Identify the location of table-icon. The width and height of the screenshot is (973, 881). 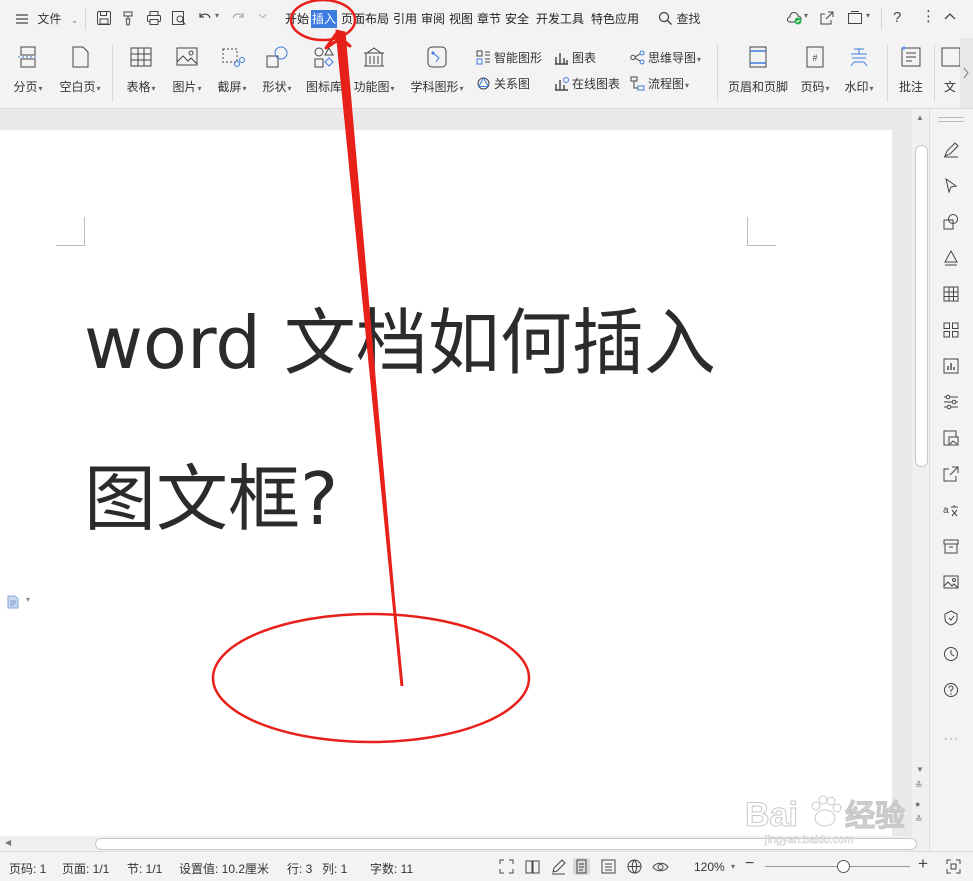
(952, 295).